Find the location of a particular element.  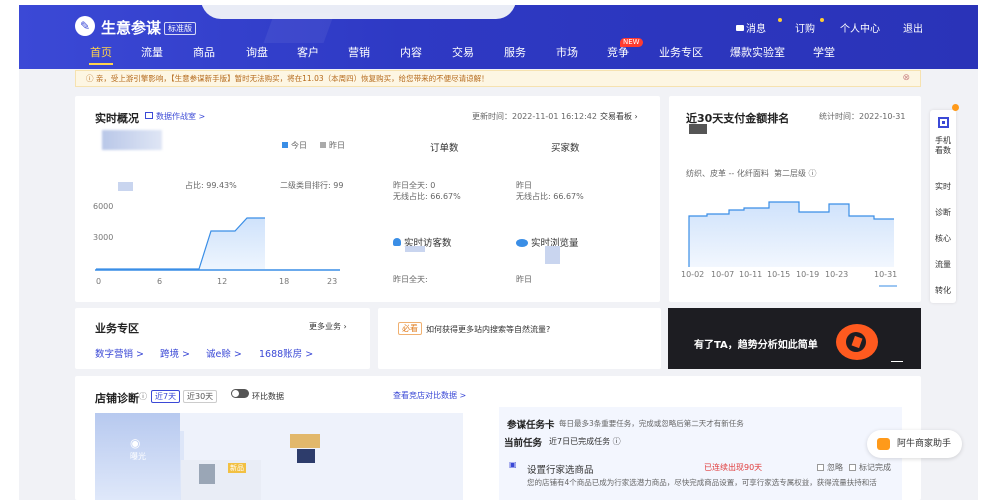

nav-products: 商品 is located at coordinates (204, 53).